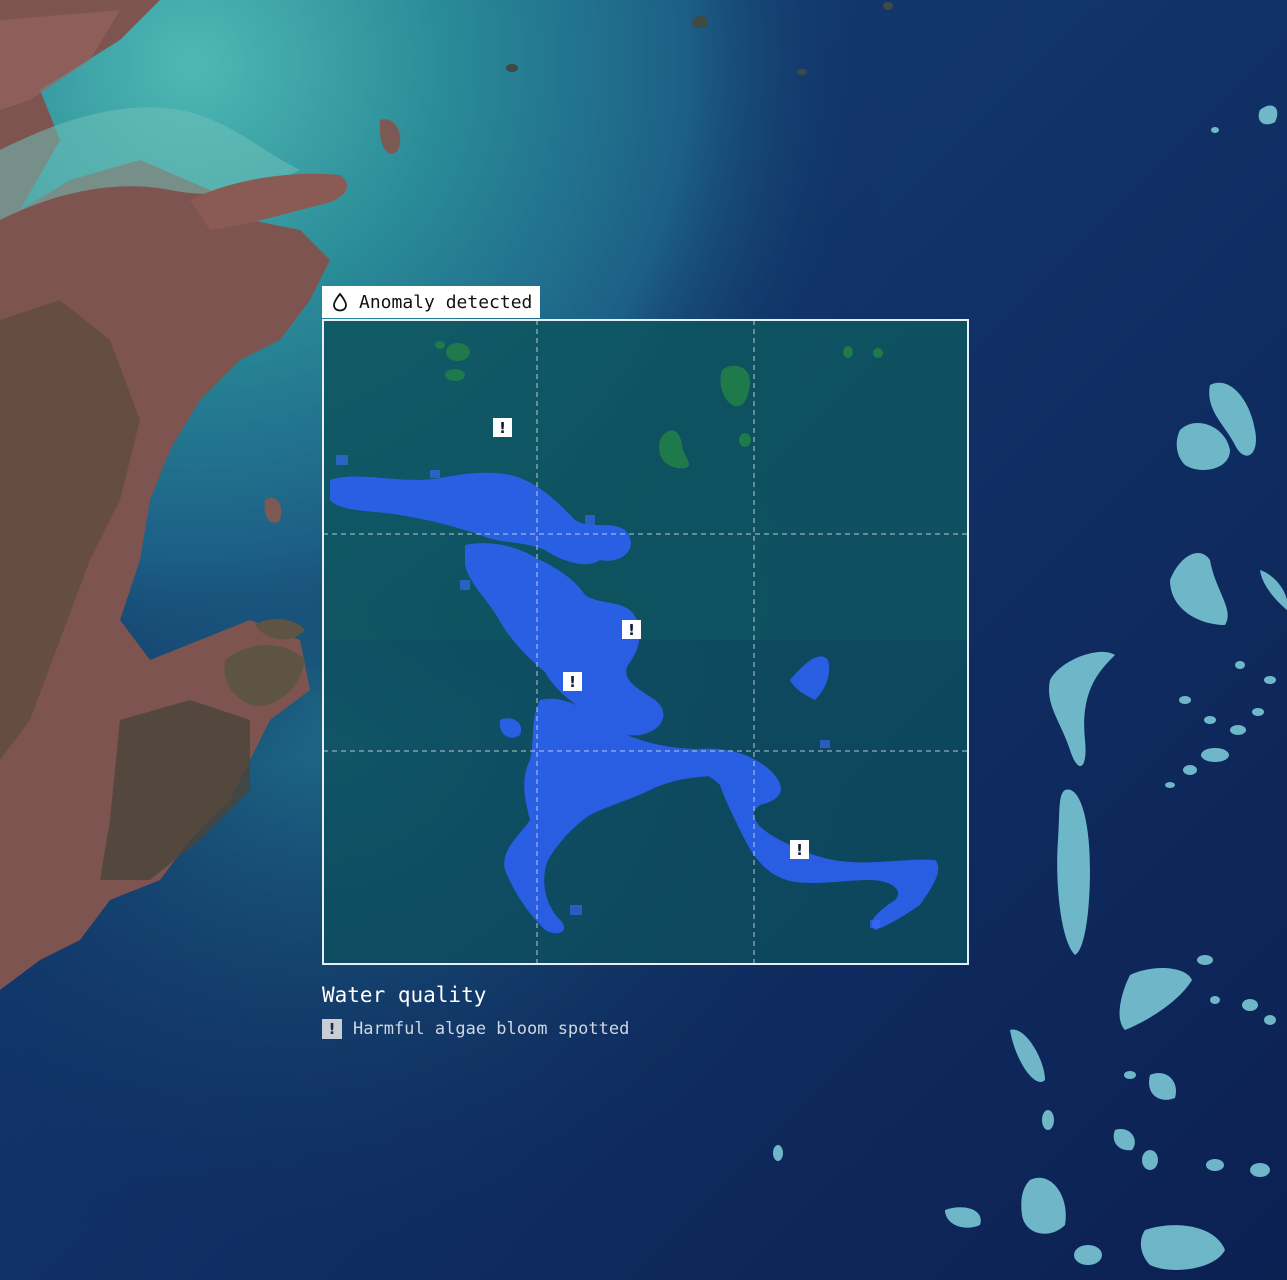  I want to click on alert-marker-1: !, so click(502, 427).